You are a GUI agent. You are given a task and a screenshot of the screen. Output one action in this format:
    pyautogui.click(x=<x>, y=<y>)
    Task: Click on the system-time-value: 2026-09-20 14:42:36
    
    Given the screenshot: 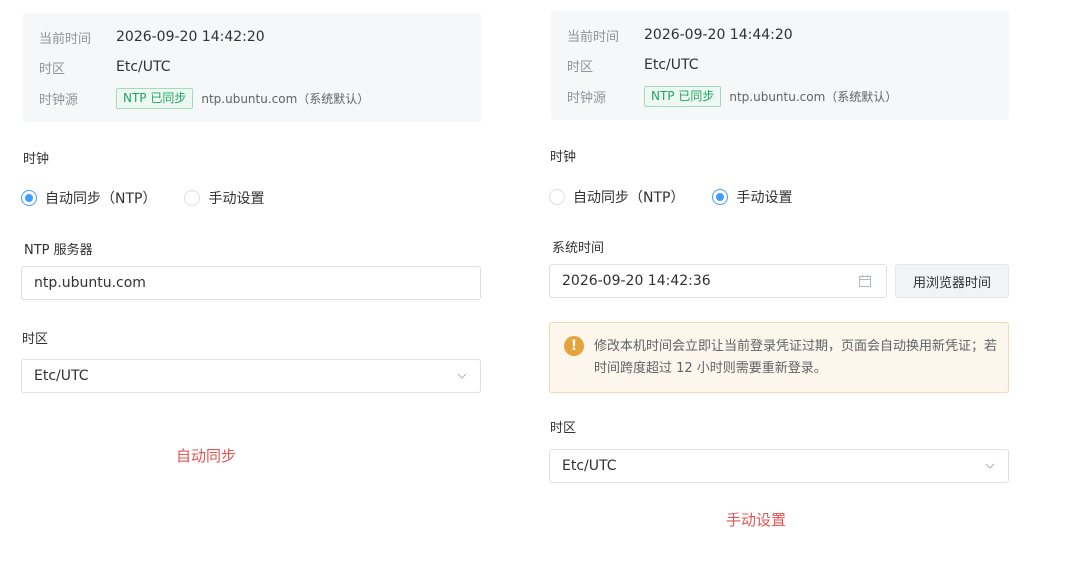 What is the action you would take?
    pyautogui.click(x=636, y=281)
    